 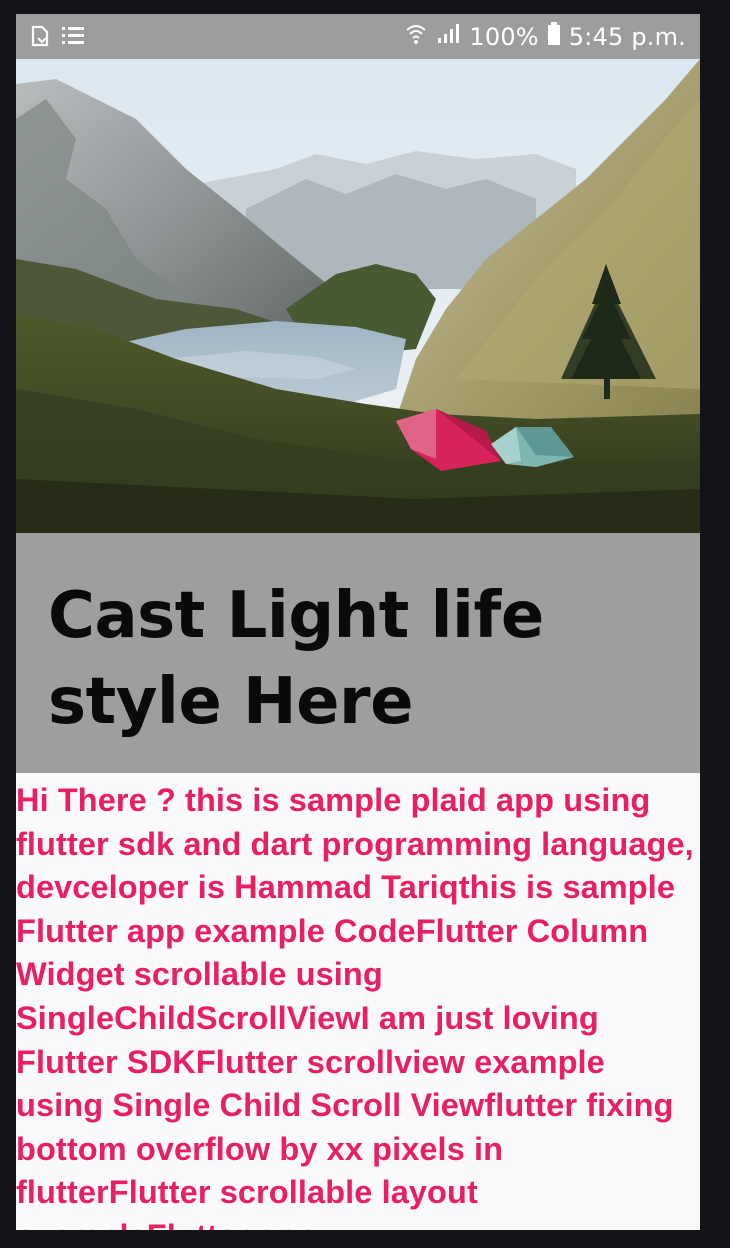 I want to click on status-bar: 100% 5:45 p.m., so click(x=358, y=36).